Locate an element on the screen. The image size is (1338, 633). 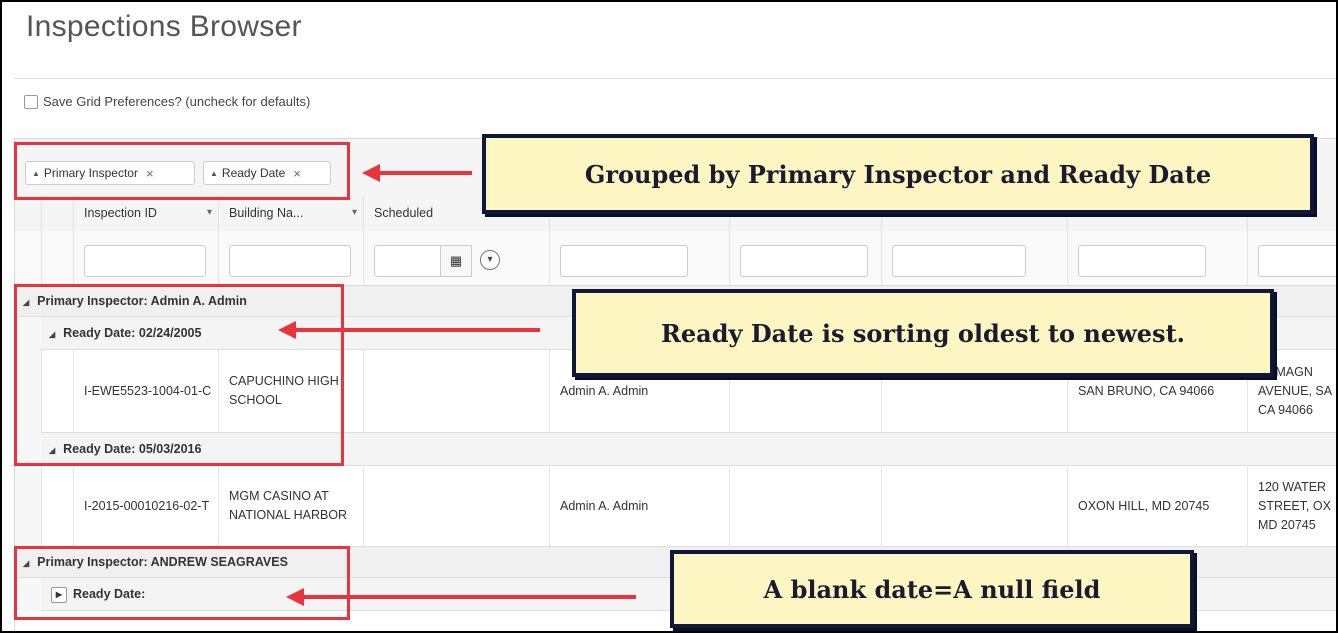
column-header-inspection-id: Inspection ID ▾ is located at coordinates (145, 213).